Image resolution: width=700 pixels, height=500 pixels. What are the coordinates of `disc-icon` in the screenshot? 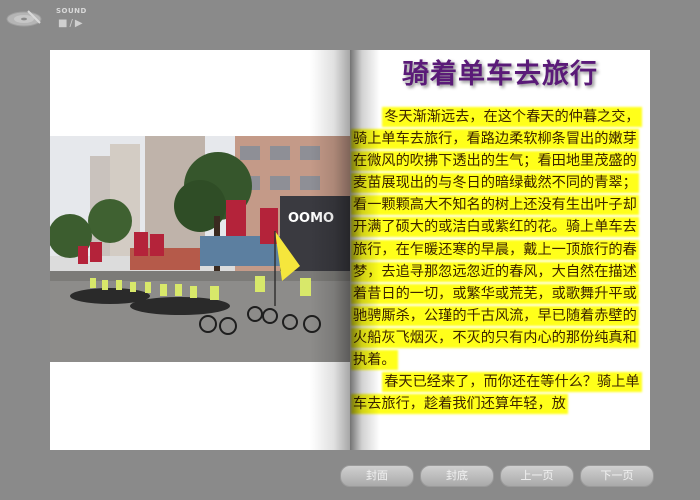 It's located at (24, 18).